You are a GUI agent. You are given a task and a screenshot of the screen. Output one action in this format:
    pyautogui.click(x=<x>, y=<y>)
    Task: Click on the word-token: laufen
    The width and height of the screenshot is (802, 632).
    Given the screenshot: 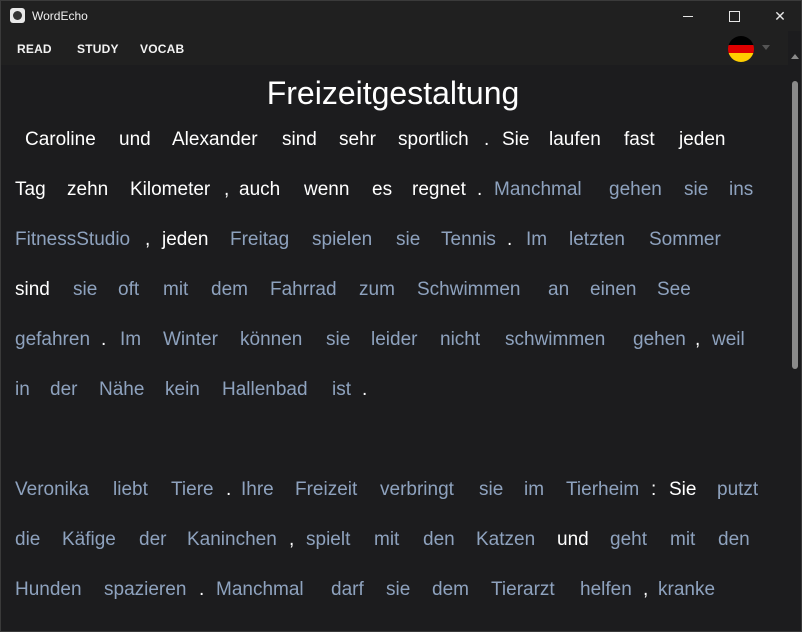 What is the action you would take?
    pyautogui.click(x=575, y=140)
    